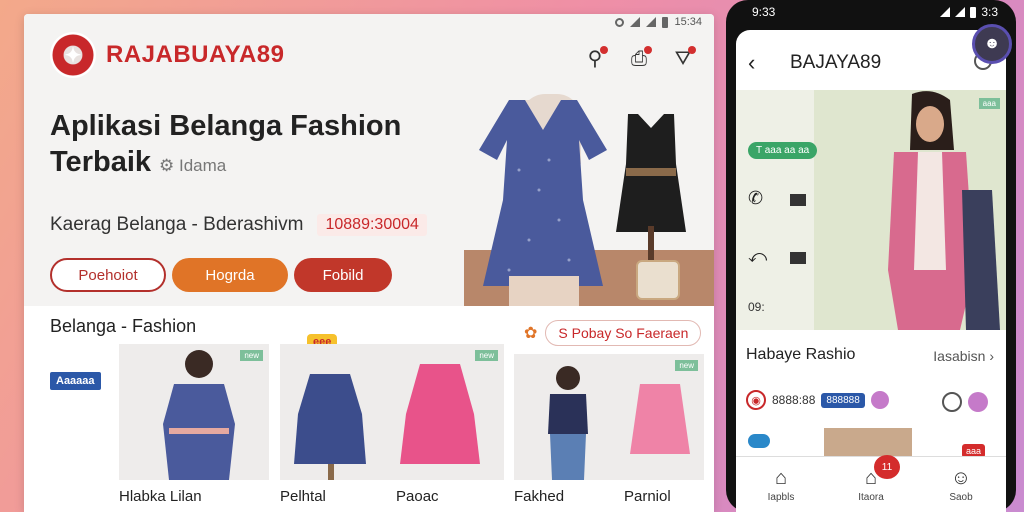 This screenshot has height=512, width=1024. Describe the element at coordinates (756, 307) in the screenshot. I see `code-label: 09:` at that location.